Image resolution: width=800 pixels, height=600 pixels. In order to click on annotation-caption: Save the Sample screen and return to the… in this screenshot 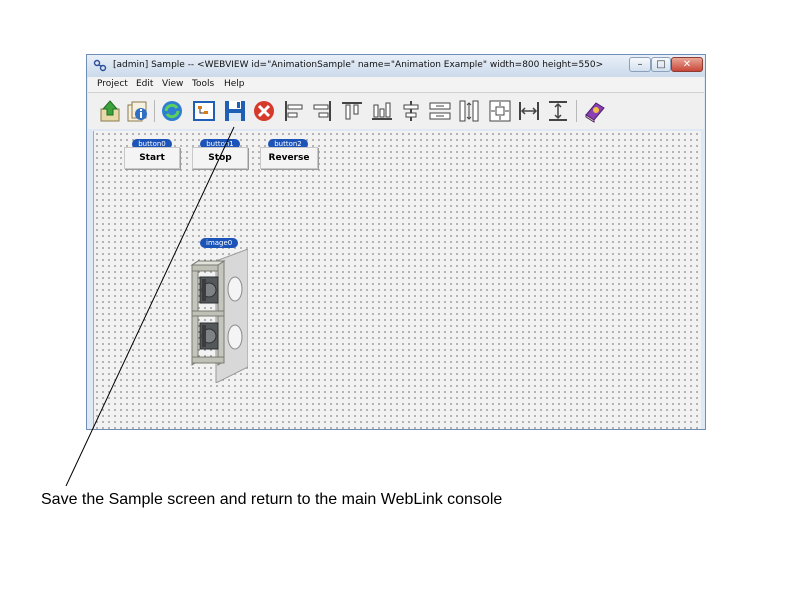, I will do `click(272, 499)`.